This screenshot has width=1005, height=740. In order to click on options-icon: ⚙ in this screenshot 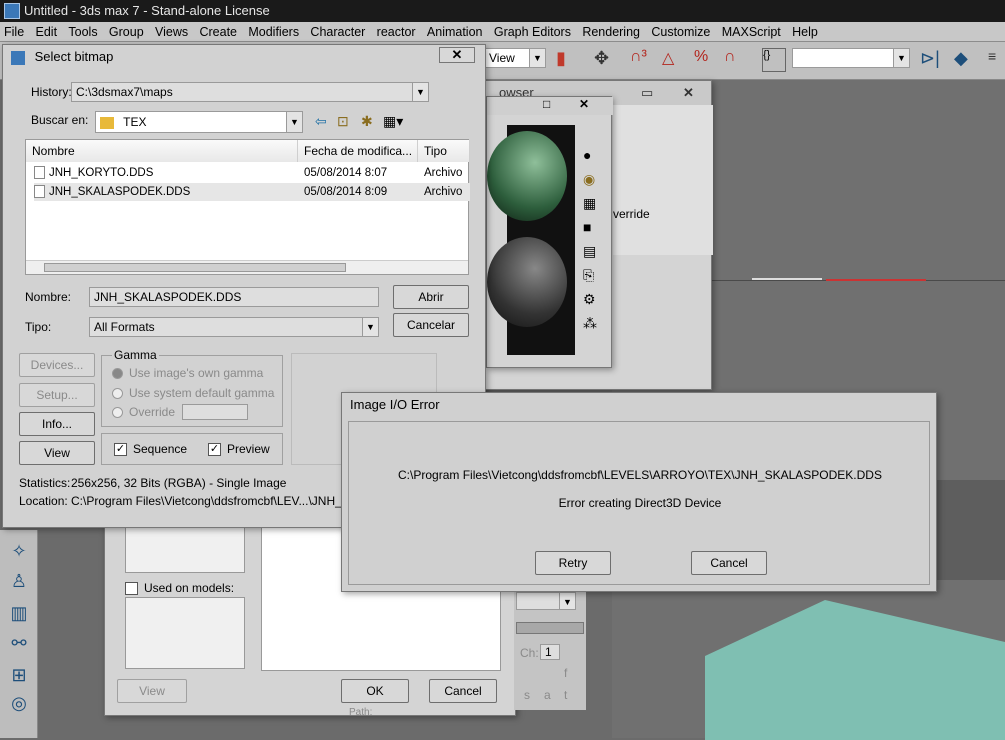, I will do `click(594, 303)`.